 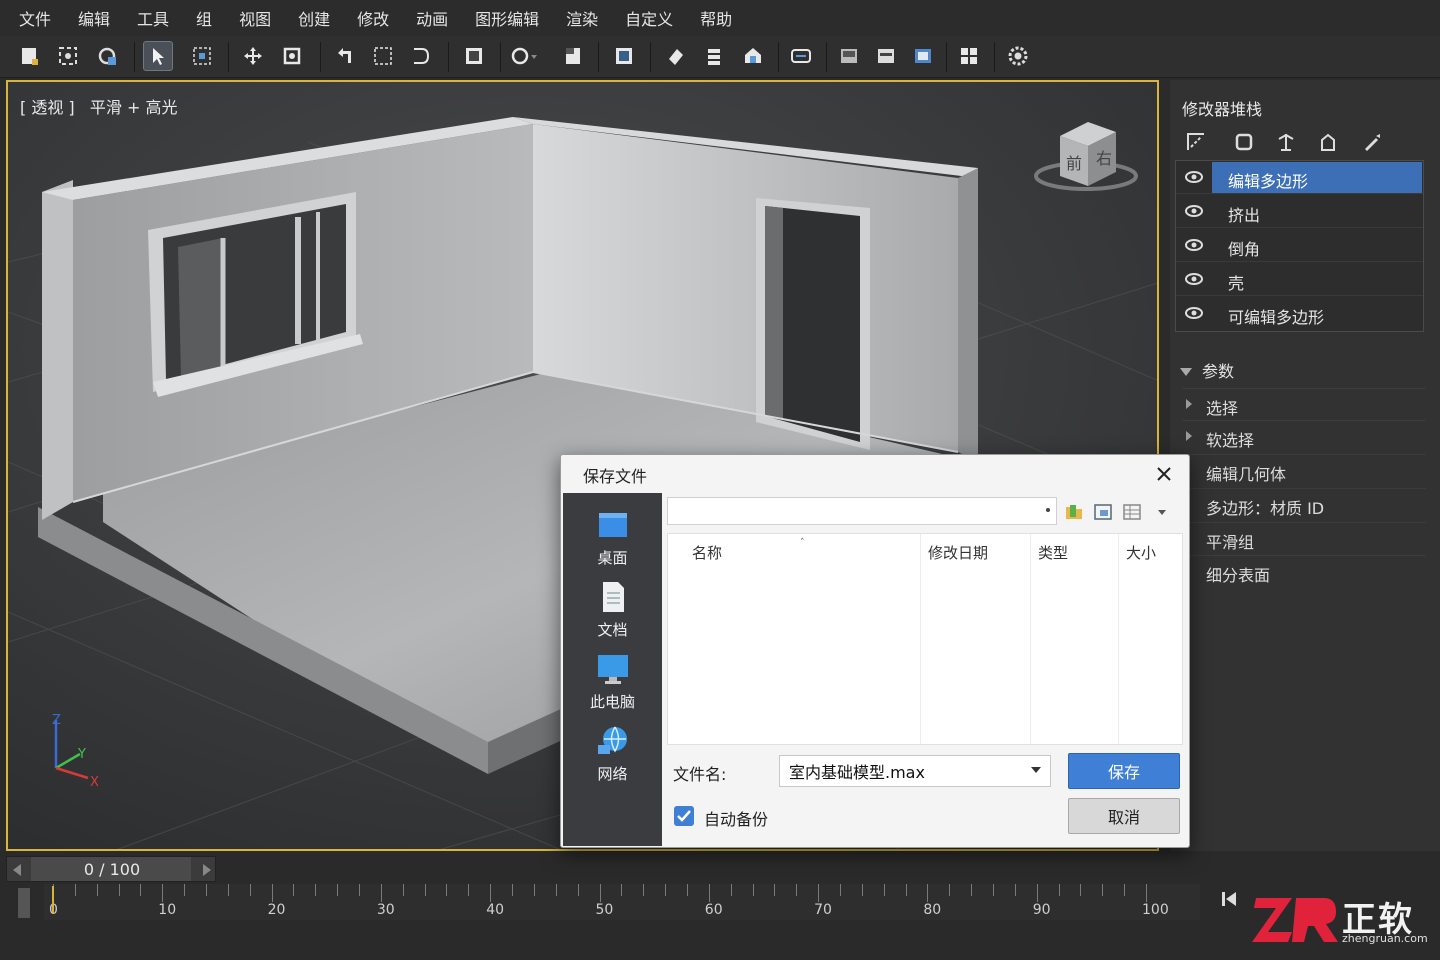 What do you see at coordinates (1286, 142) in the screenshot?
I see `make-unique-icon` at bounding box center [1286, 142].